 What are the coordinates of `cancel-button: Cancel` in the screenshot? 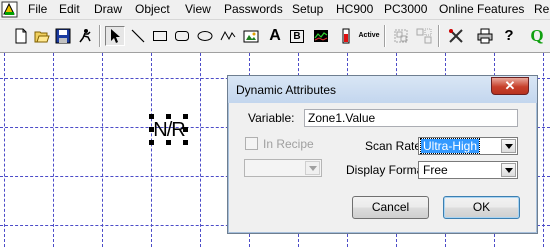 It's located at (390, 207).